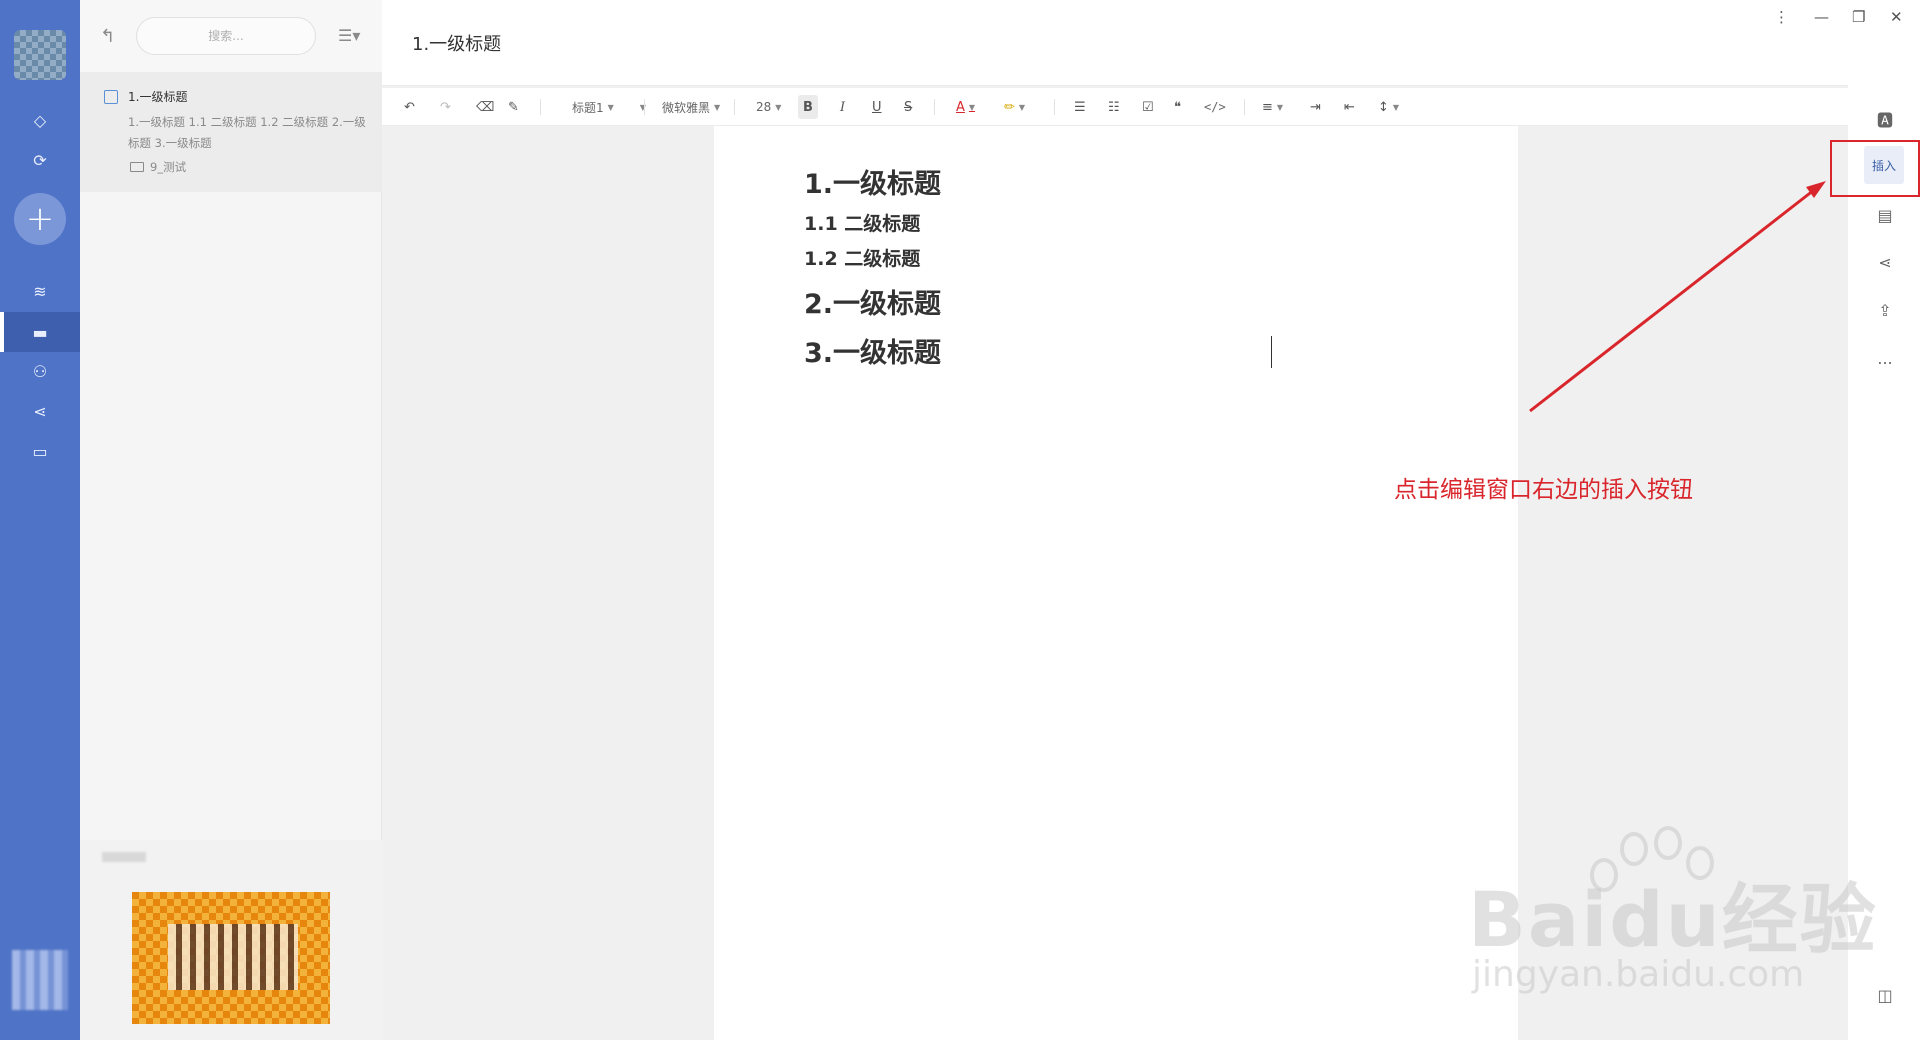 The width and height of the screenshot is (1920, 1040). Describe the element at coordinates (862, 222) in the screenshot. I see `heading-2: 1.1 二级标题` at that location.